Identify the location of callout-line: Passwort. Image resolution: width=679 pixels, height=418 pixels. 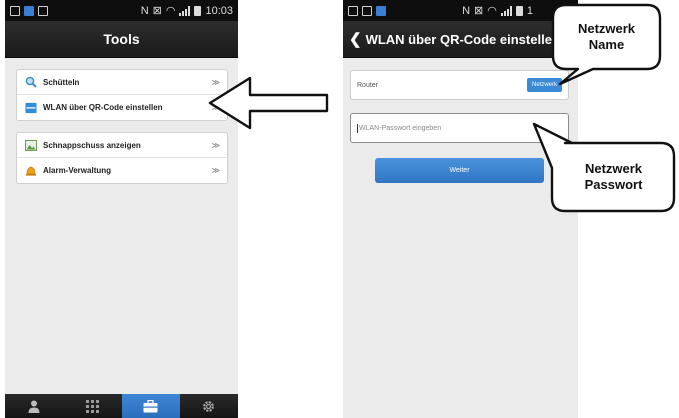
(613, 184).